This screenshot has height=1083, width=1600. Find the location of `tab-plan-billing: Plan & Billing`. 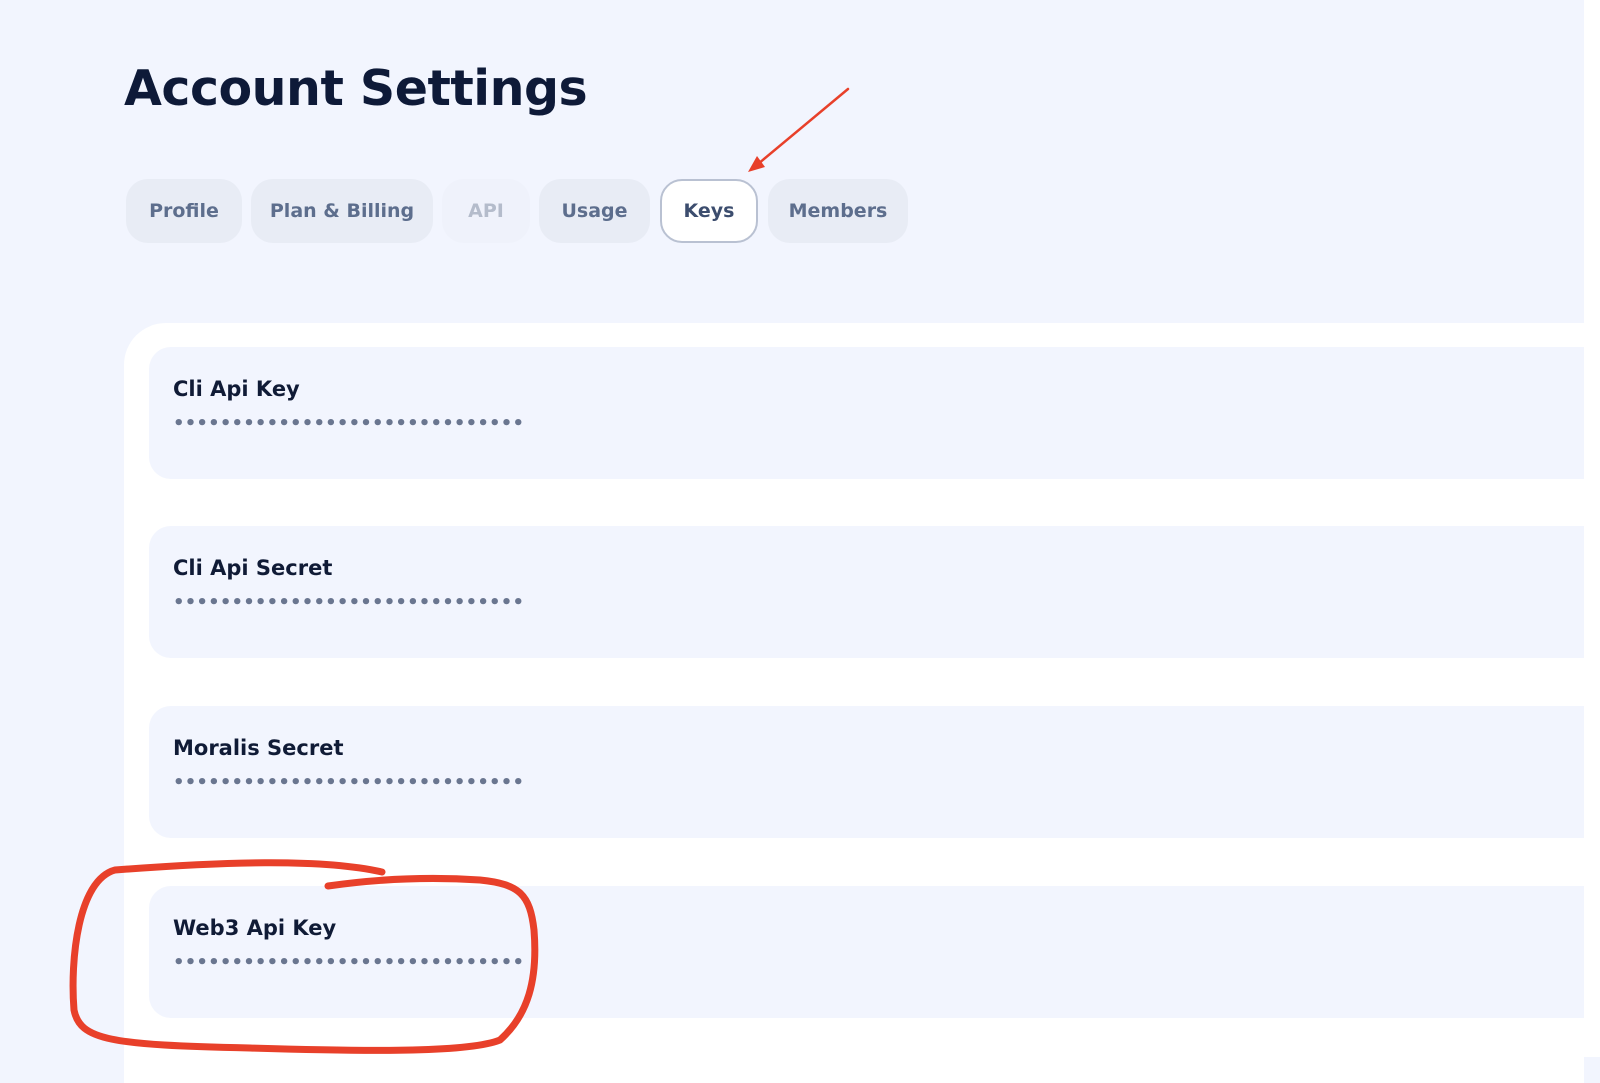

tab-plan-billing: Plan & Billing is located at coordinates (342, 211).